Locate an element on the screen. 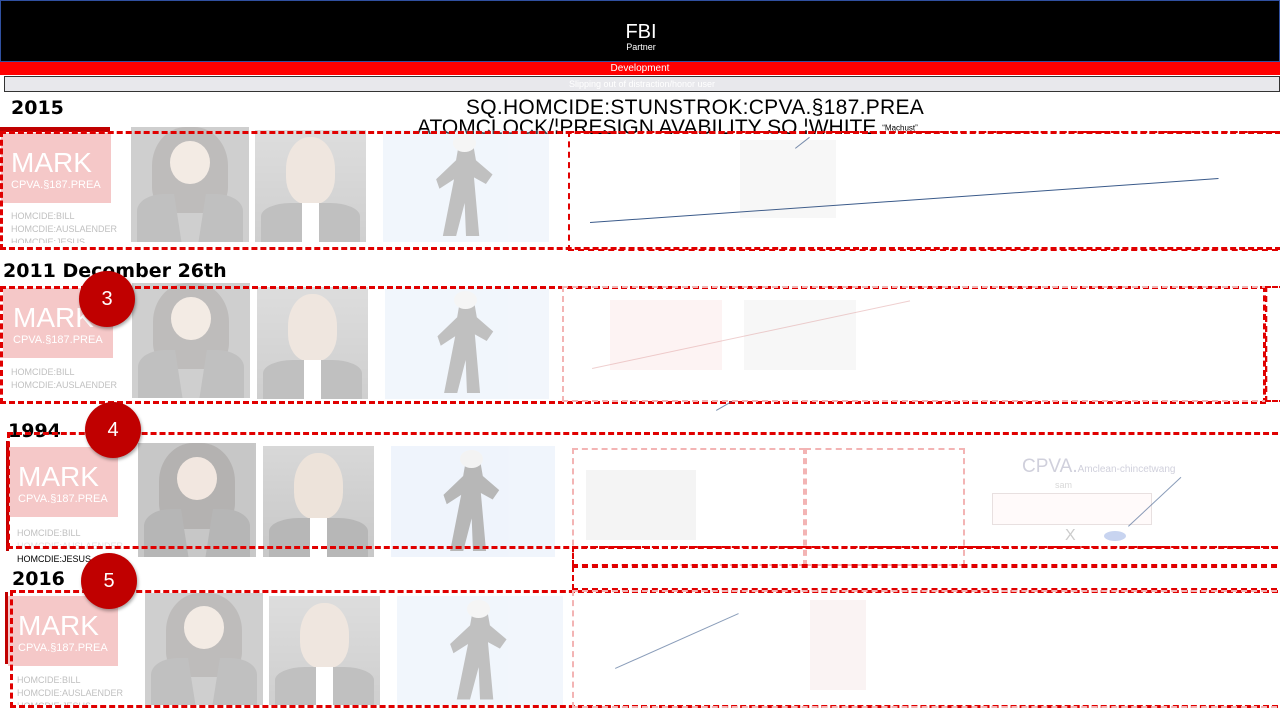 Image resolution: width=1280 pixels, height=720 pixels. year-label-2015: 2015 is located at coordinates (37, 108).